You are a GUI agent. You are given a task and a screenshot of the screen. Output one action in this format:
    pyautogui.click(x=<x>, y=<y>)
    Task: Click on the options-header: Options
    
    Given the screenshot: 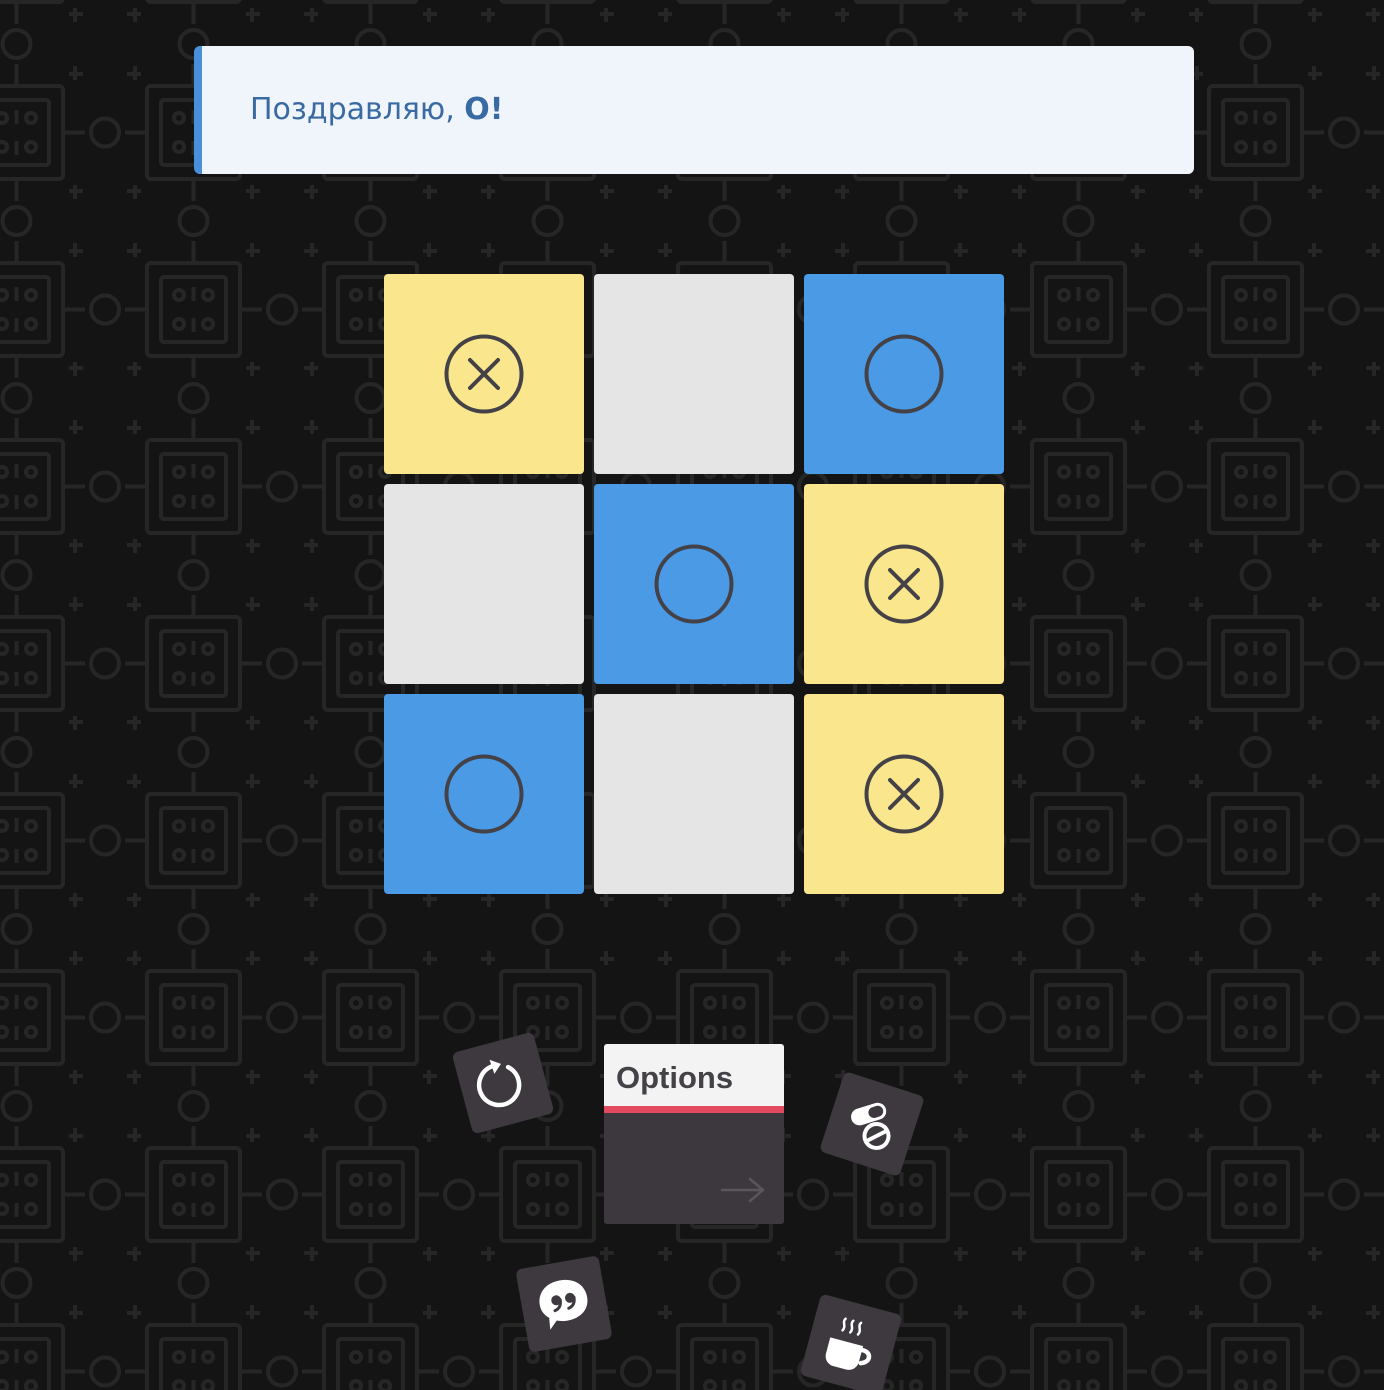 What is the action you would take?
    pyautogui.click(x=694, y=1075)
    